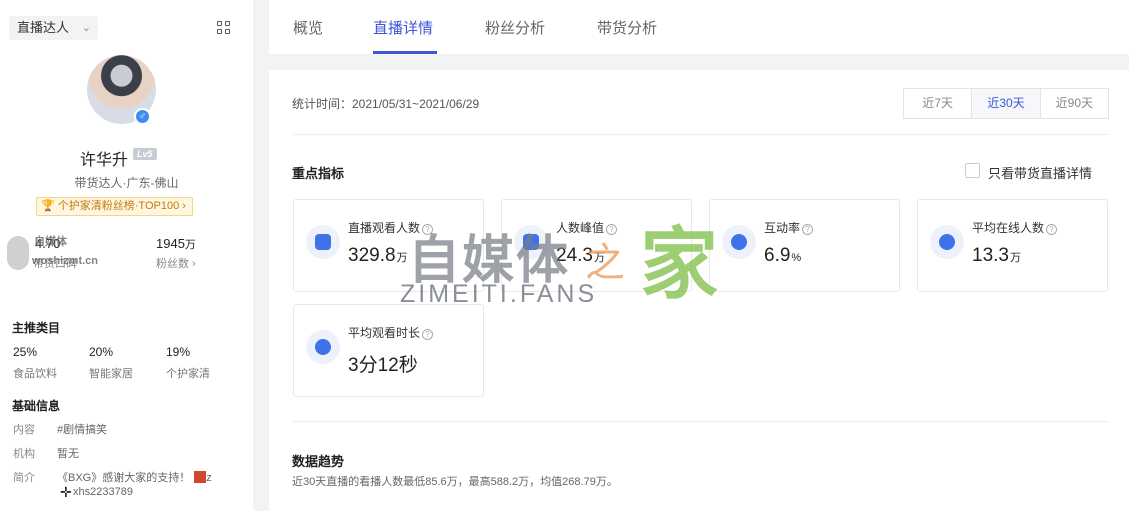 The height and width of the screenshot is (511, 1129). I want to click on mode-select-value: 直播达人, so click(43, 27).